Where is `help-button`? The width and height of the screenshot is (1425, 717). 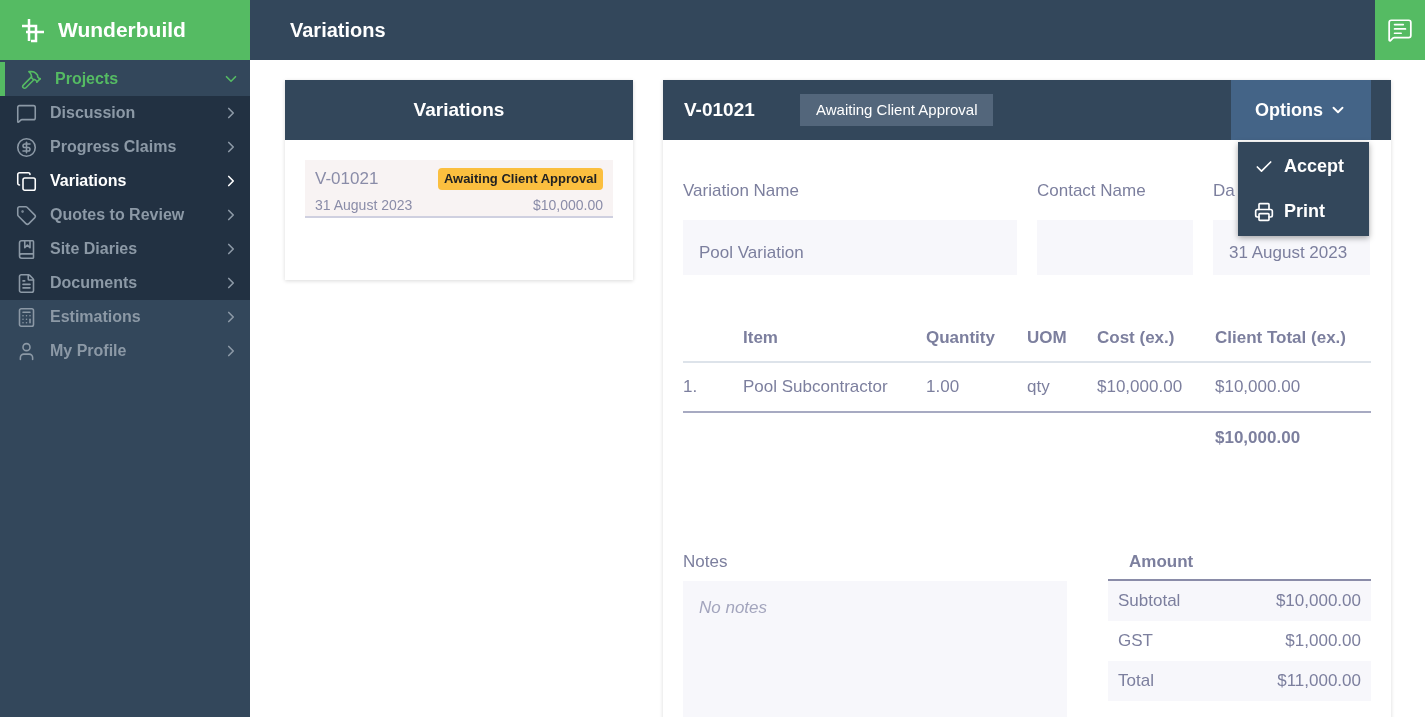 help-button is located at coordinates (1400, 30).